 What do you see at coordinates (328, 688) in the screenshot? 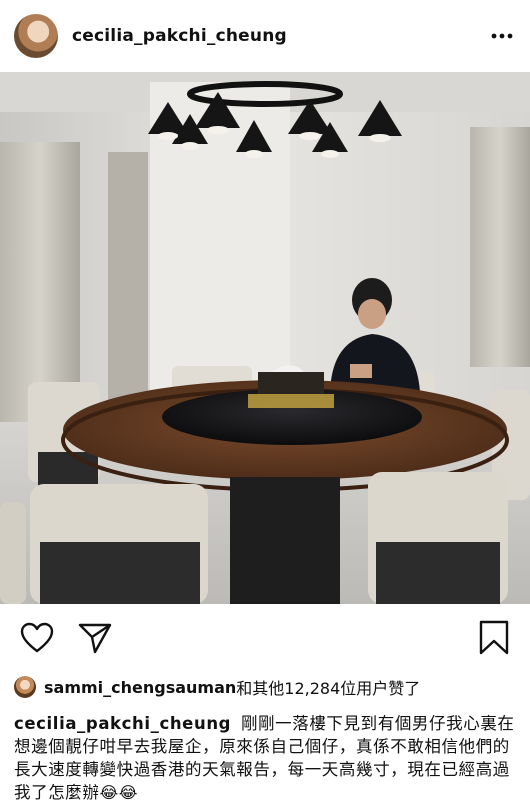
I see `likes-text: 和其他12,284位用户赞了` at bounding box center [328, 688].